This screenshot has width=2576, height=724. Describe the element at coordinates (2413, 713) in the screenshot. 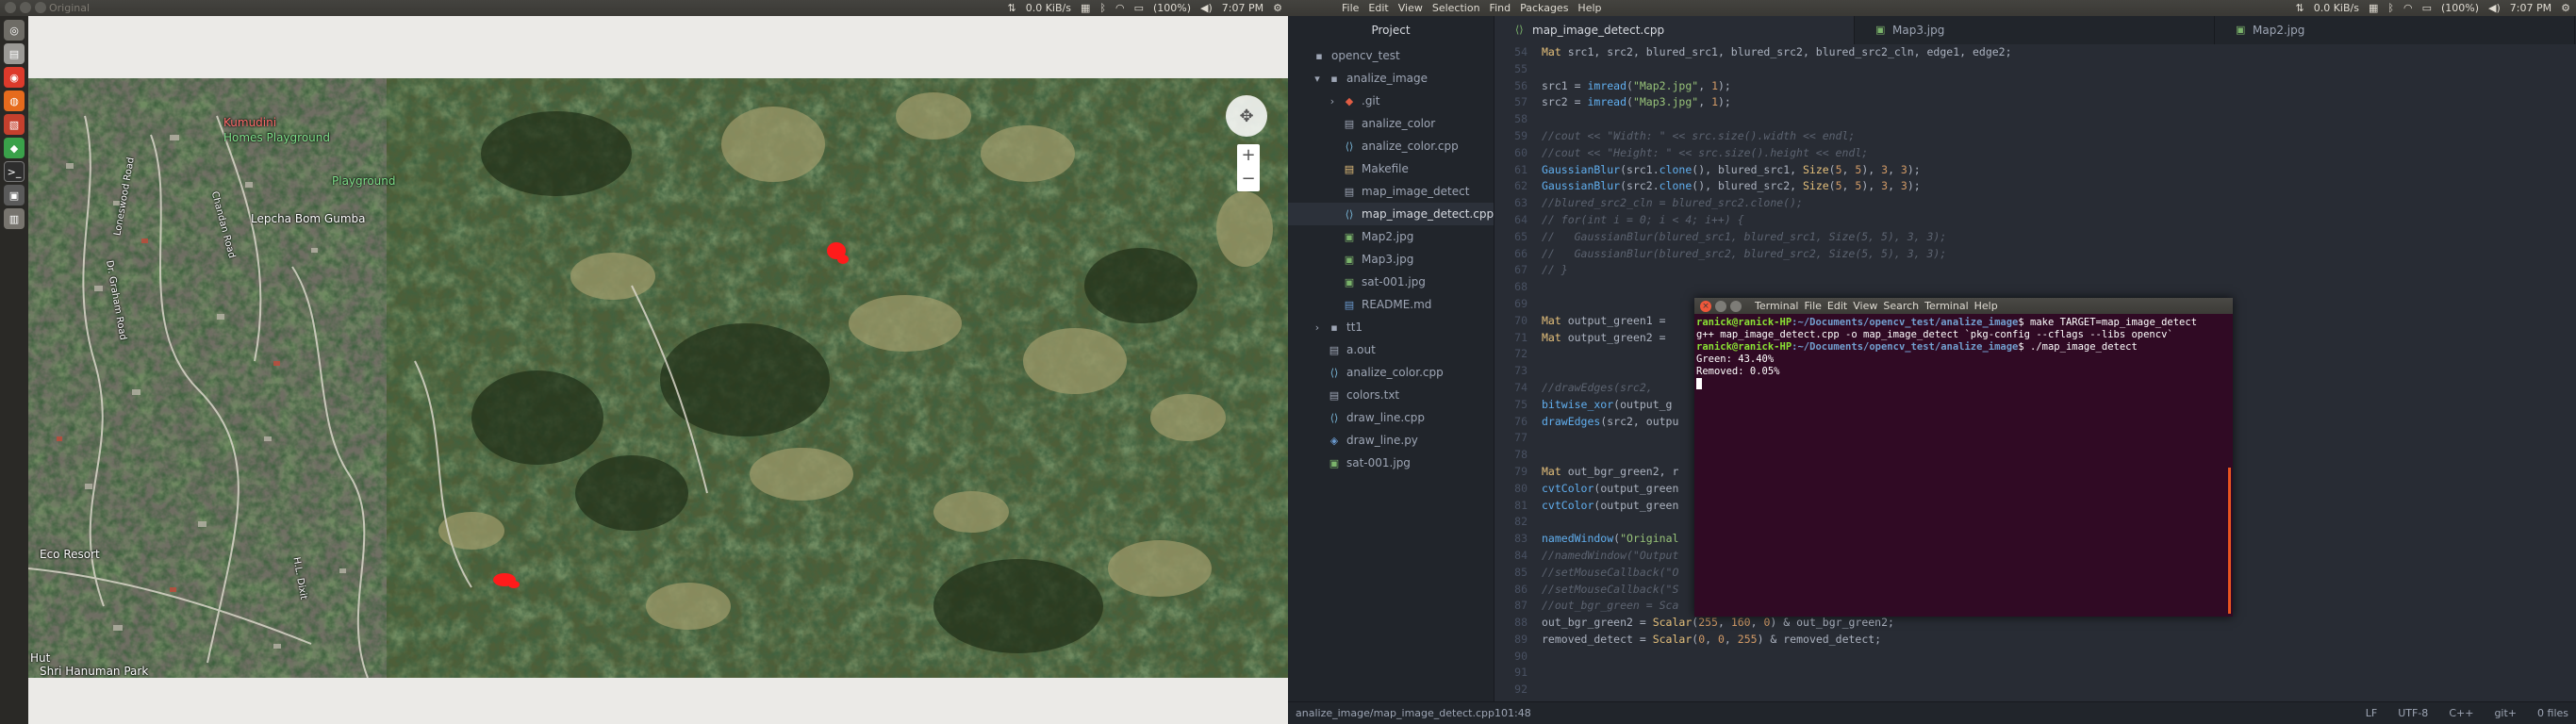

I see `status-encoding: UTF-8` at that location.